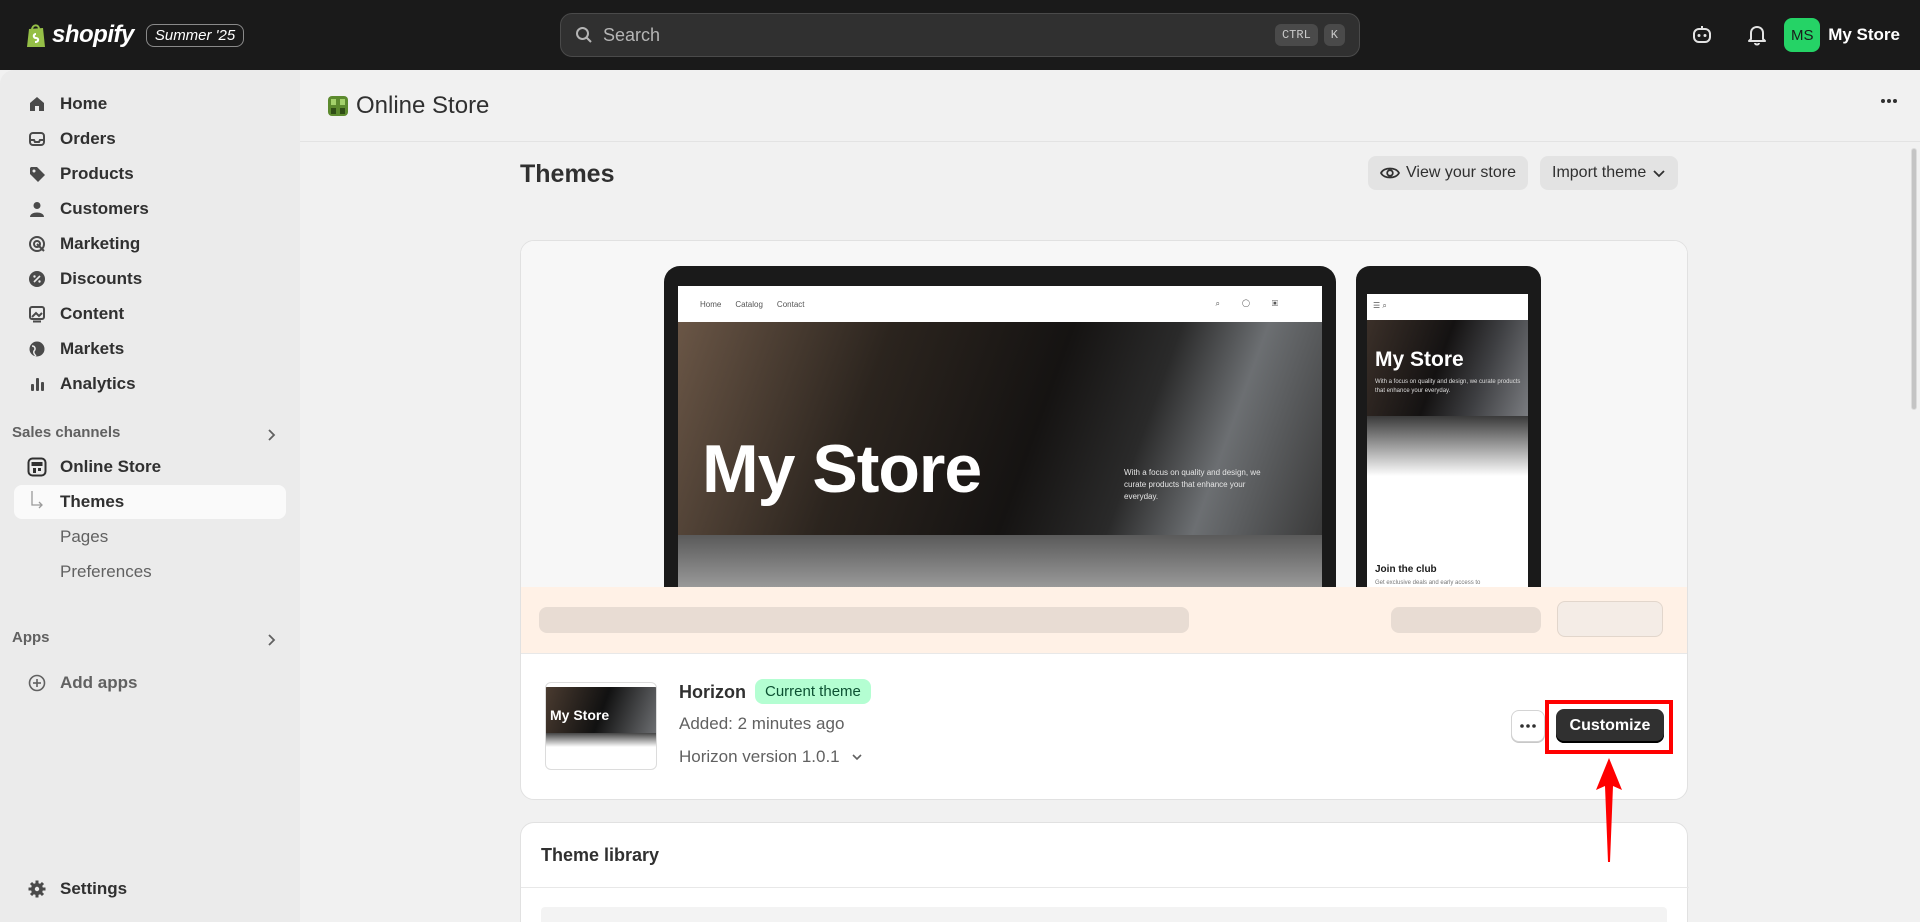 This screenshot has width=1920, height=922. What do you see at coordinates (92, 348) in the screenshot?
I see `sidebar-item-label: Markets` at bounding box center [92, 348].